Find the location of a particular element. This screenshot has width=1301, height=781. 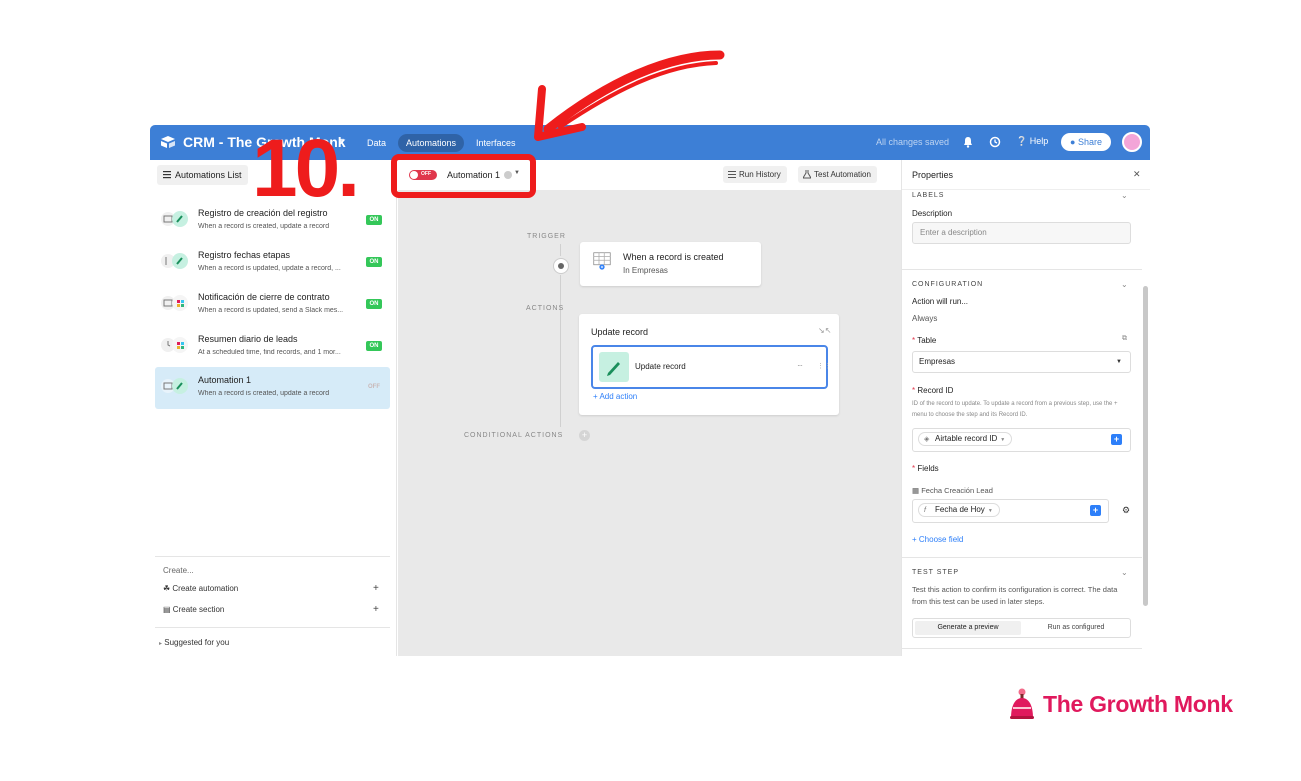

generate-preview-button: Generate a preview is located at coordinates (968, 628).